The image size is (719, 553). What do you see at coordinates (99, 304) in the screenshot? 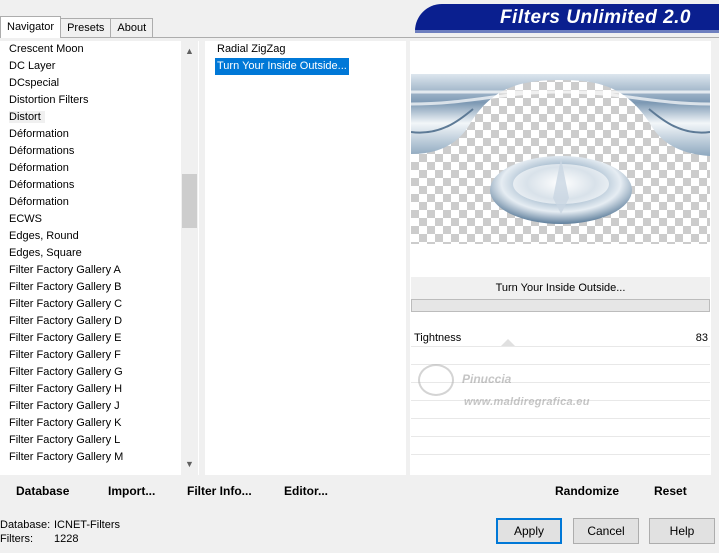
I see `list-item: Filter Factory Gallery C` at bounding box center [99, 304].